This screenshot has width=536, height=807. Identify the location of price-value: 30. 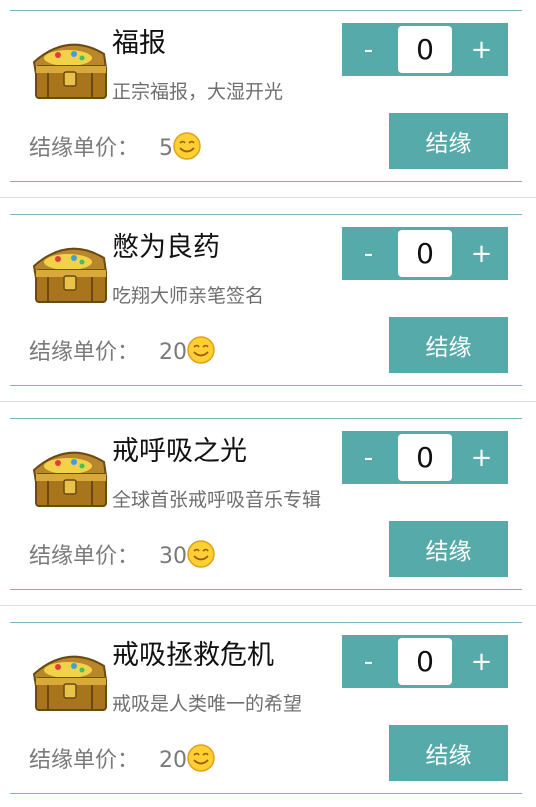
(173, 556).